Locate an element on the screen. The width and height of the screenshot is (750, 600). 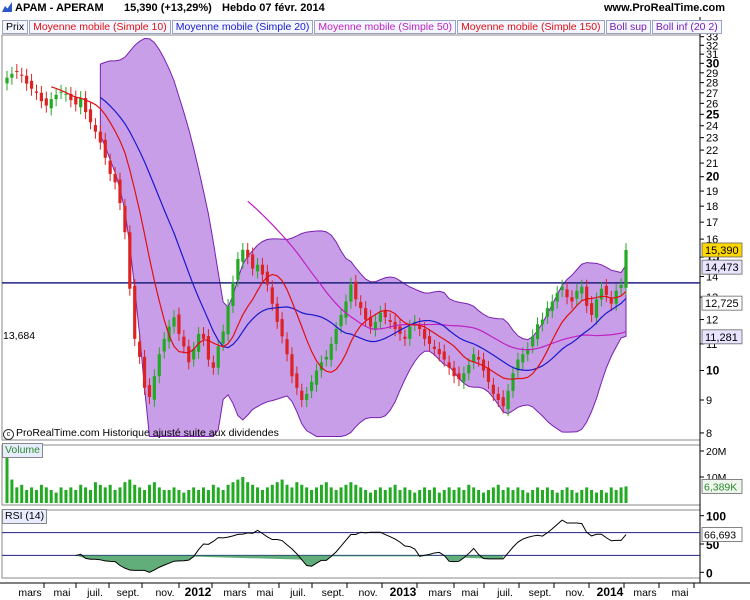
symbol-name: APAM - APERAM is located at coordinates (59, 8).